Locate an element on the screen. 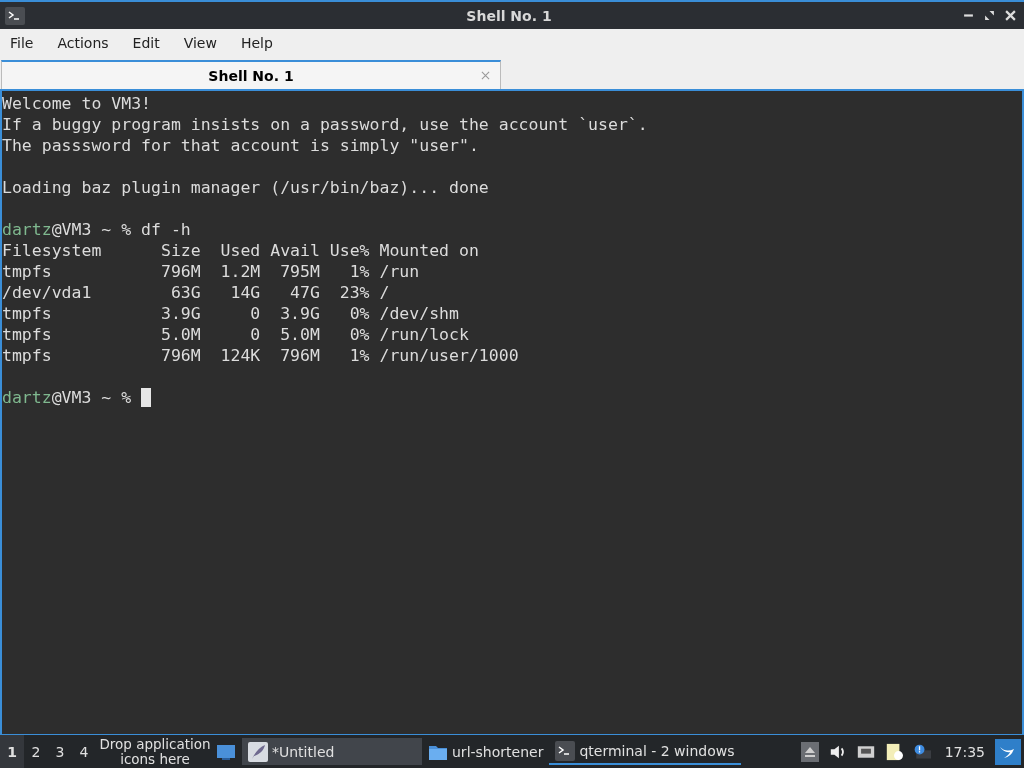 This screenshot has width=1024, height=768. terminal-line: Filesystem Size Used Avail Use% Mounted on is located at coordinates (241, 250).